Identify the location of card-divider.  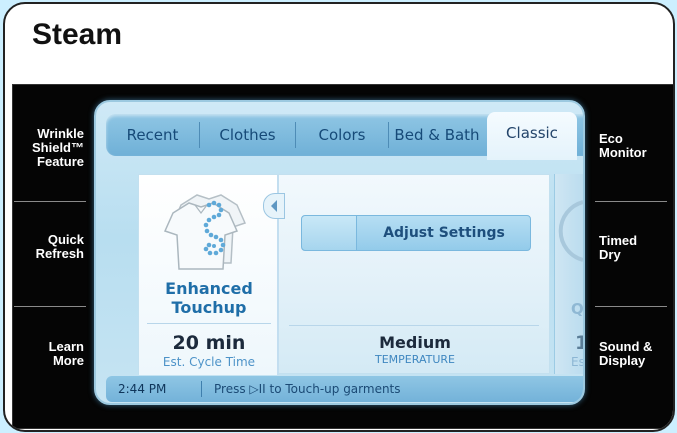
(209, 323).